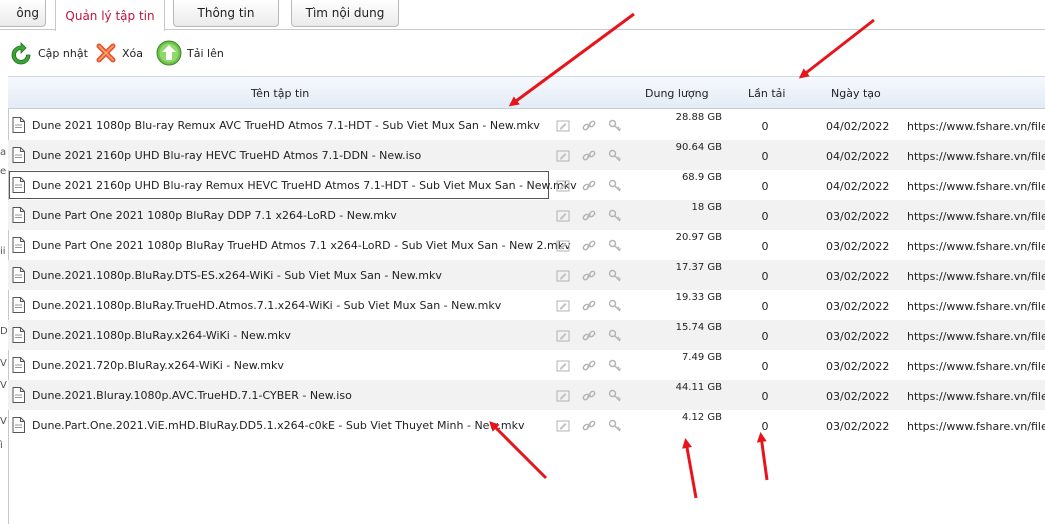 The height and width of the screenshot is (524, 1045). Describe the element at coordinates (690, 468) in the screenshot. I see `annotation-arrow` at that location.